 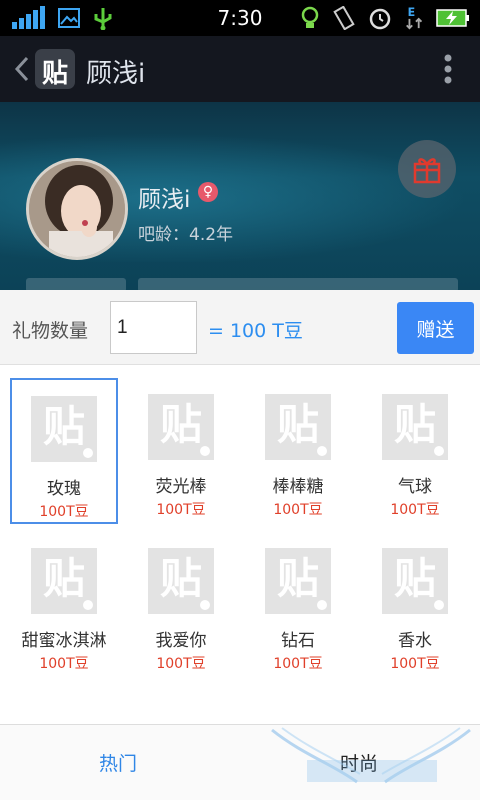 I want to click on tieba-logo: 贴, so click(x=55, y=69).